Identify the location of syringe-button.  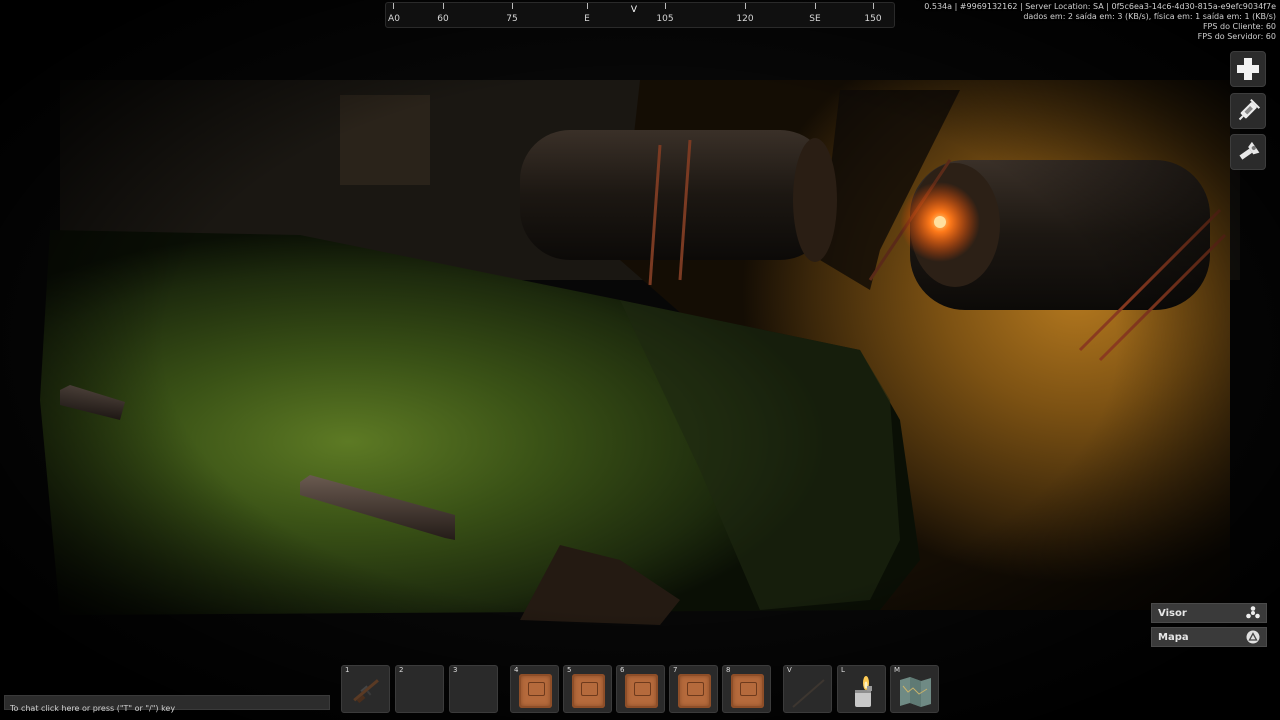
(1248, 111).